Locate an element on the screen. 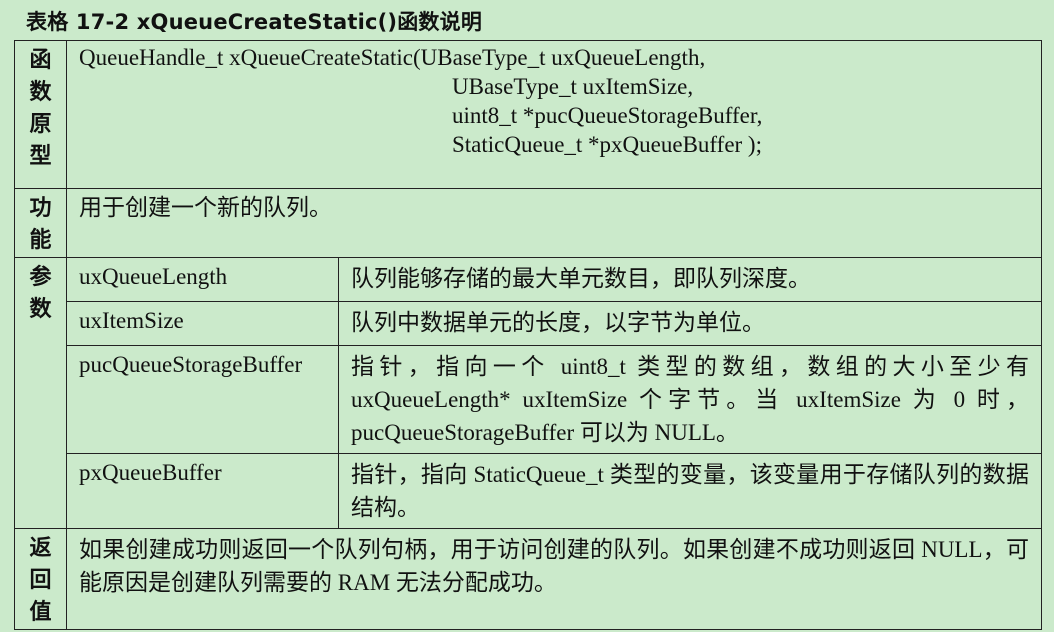  prototype-label-text: 函数原型 is located at coordinates (40, 108).